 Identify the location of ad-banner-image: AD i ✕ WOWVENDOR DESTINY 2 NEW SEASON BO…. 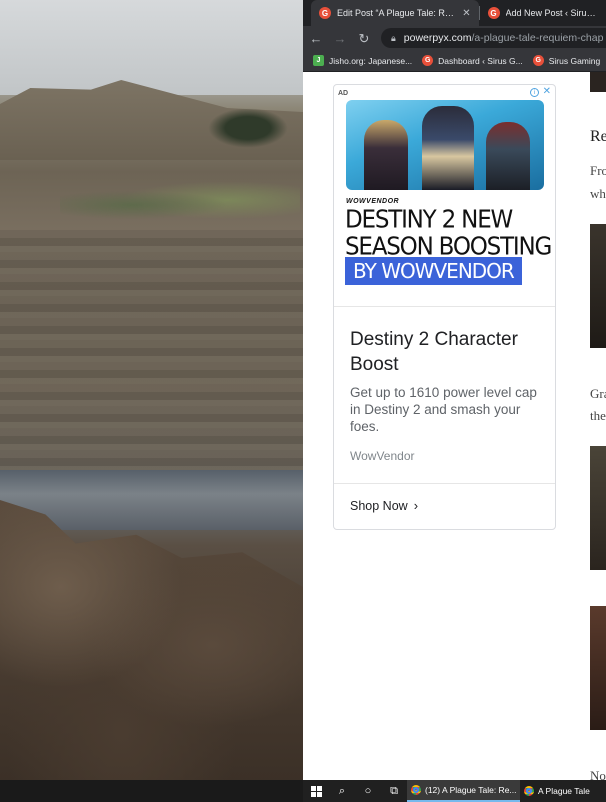
(444, 196).